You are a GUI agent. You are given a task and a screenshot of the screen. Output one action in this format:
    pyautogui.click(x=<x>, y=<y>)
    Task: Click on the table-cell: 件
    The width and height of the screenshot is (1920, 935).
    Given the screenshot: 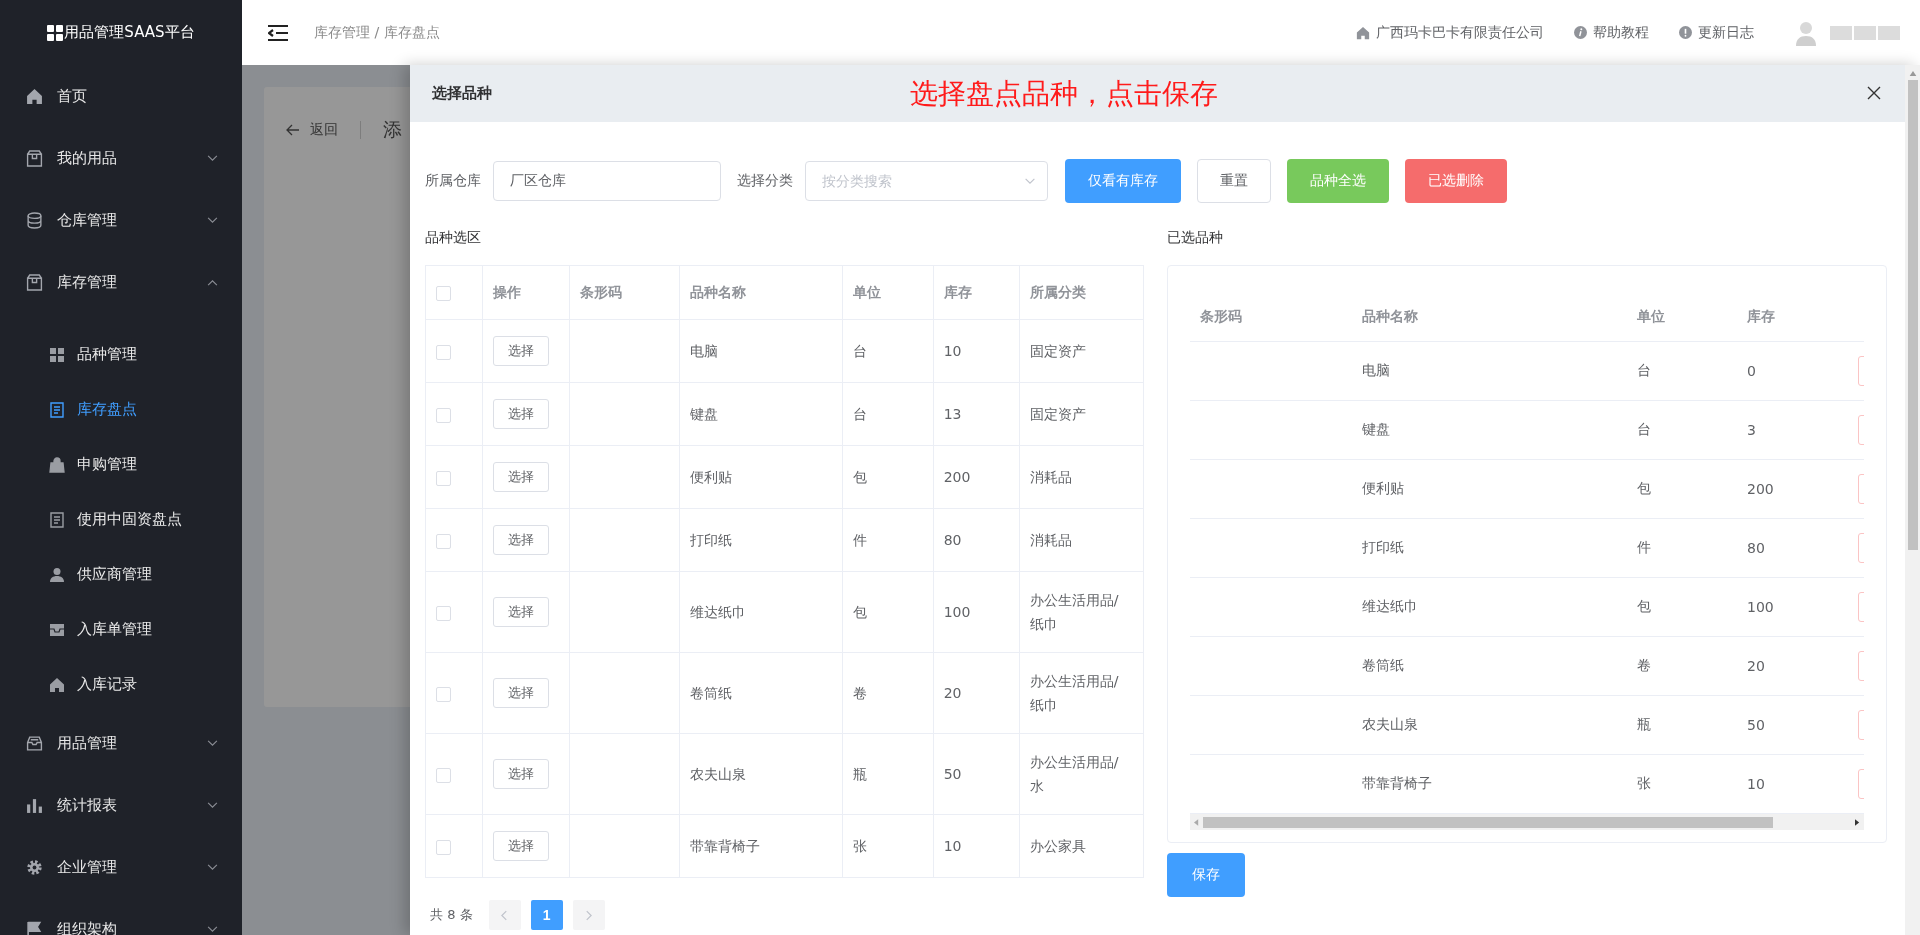 What is the action you would take?
    pyautogui.click(x=859, y=540)
    